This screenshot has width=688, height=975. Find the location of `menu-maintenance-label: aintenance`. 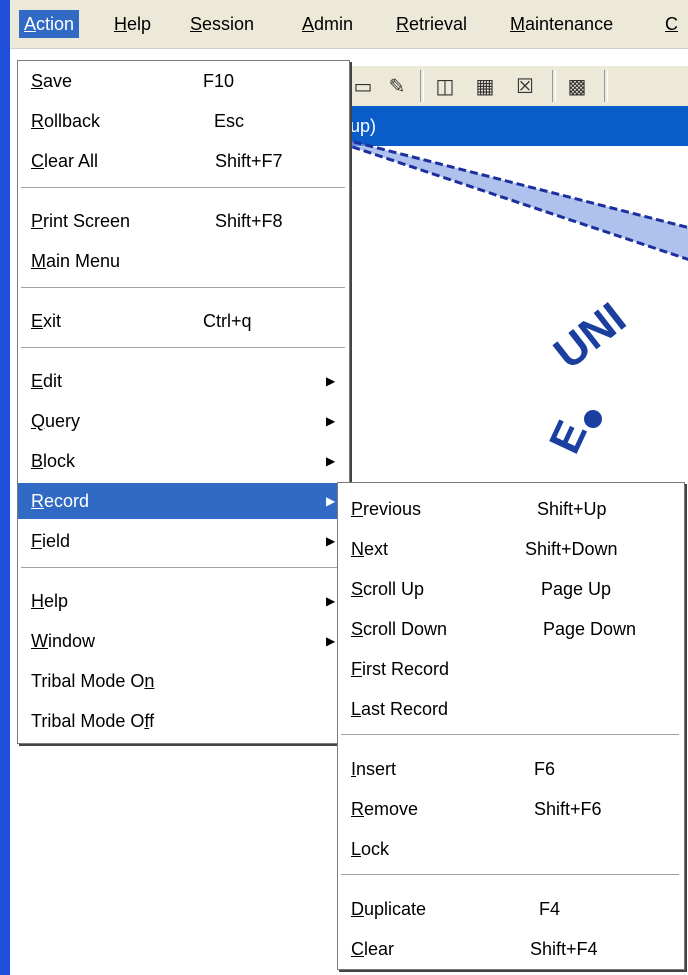

menu-maintenance-label: aintenance is located at coordinates (569, 24).